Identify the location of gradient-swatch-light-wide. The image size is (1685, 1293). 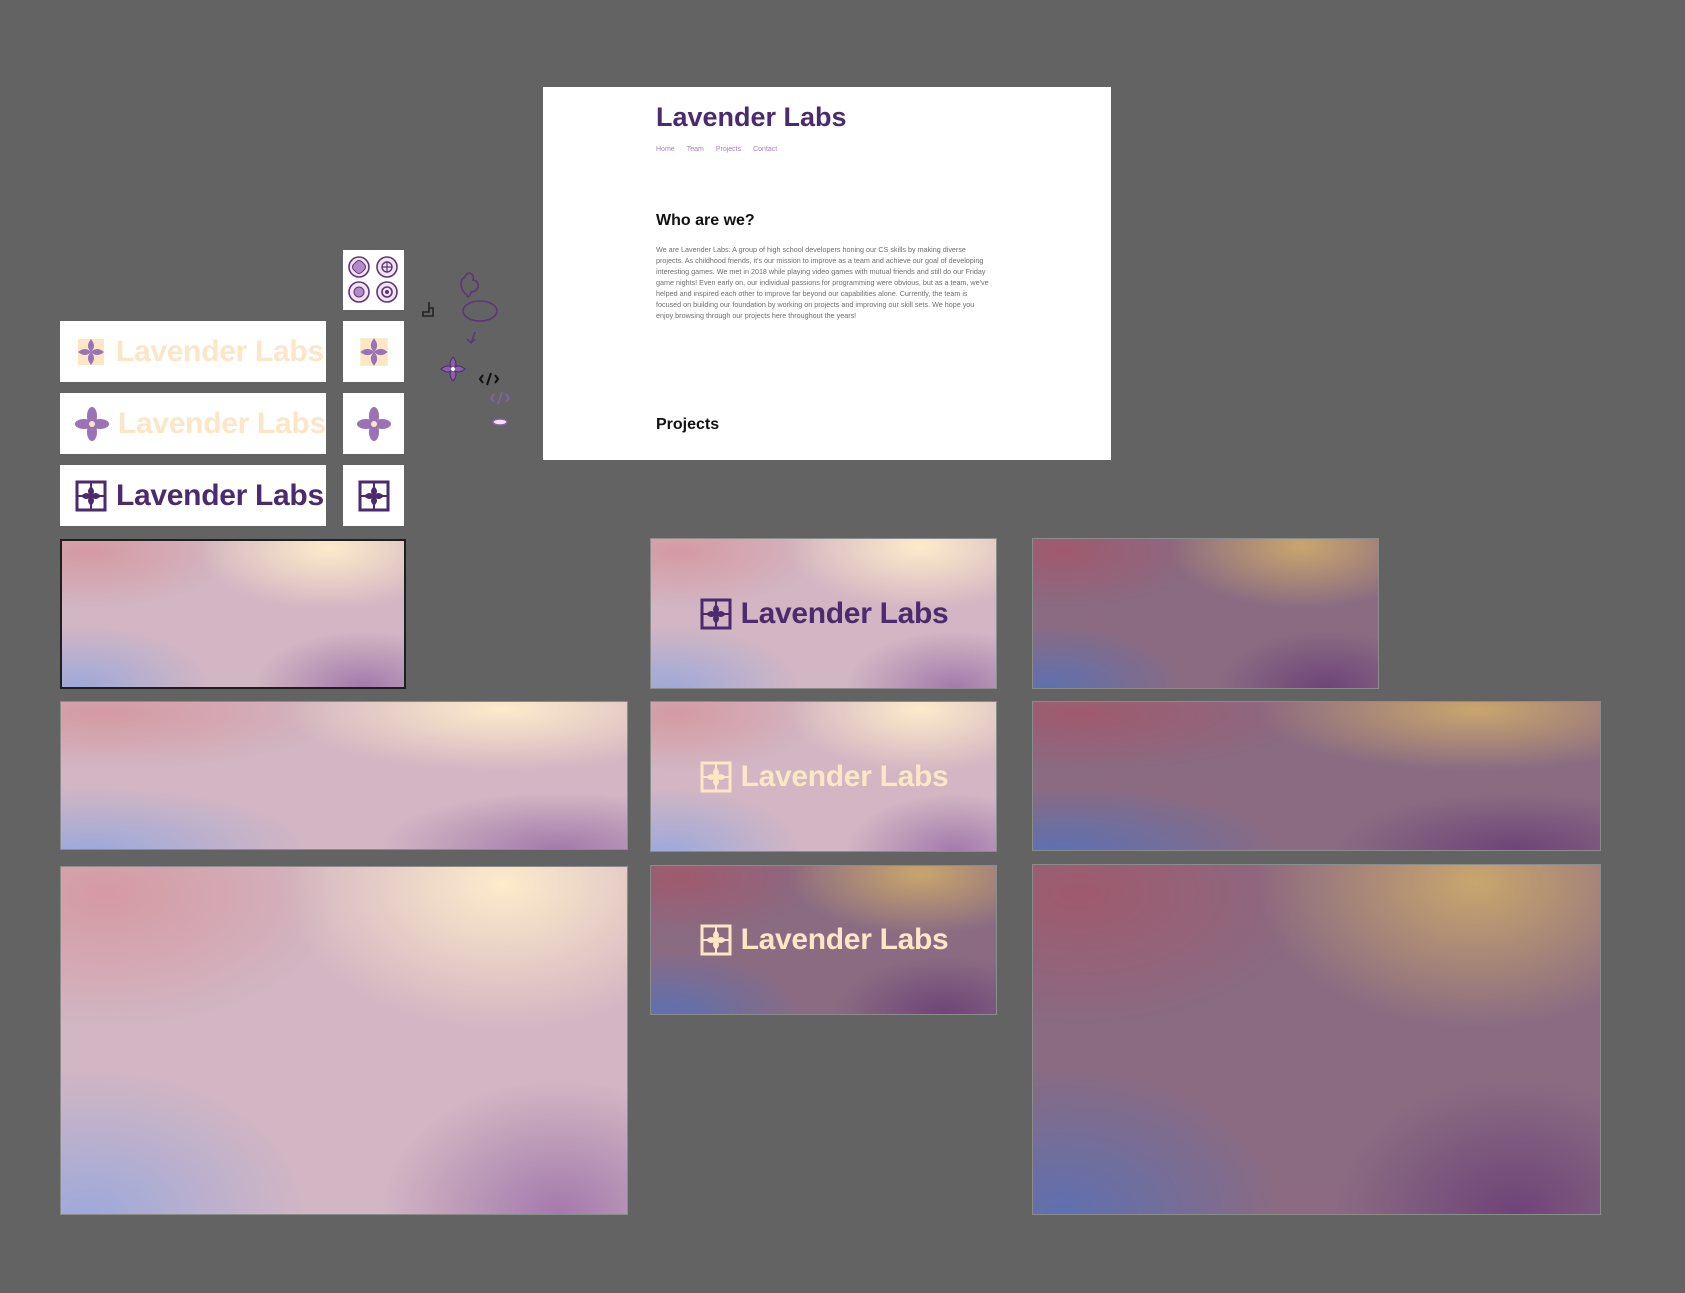
(344, 775).